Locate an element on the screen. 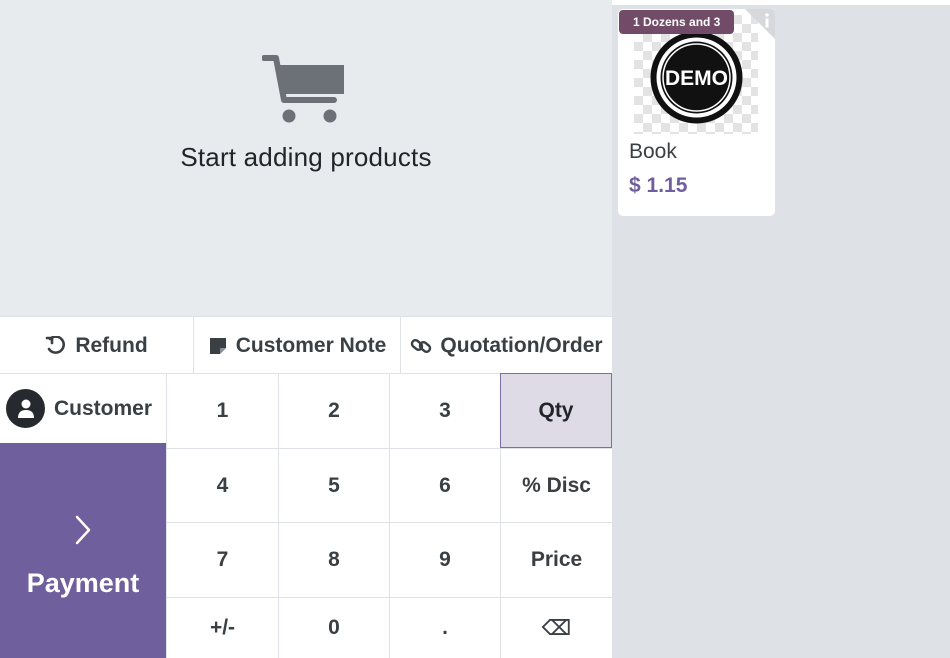 The height and width of the screenshot is (658, 950). product-price: $ 1.15 is located at coordinates (658, 185).